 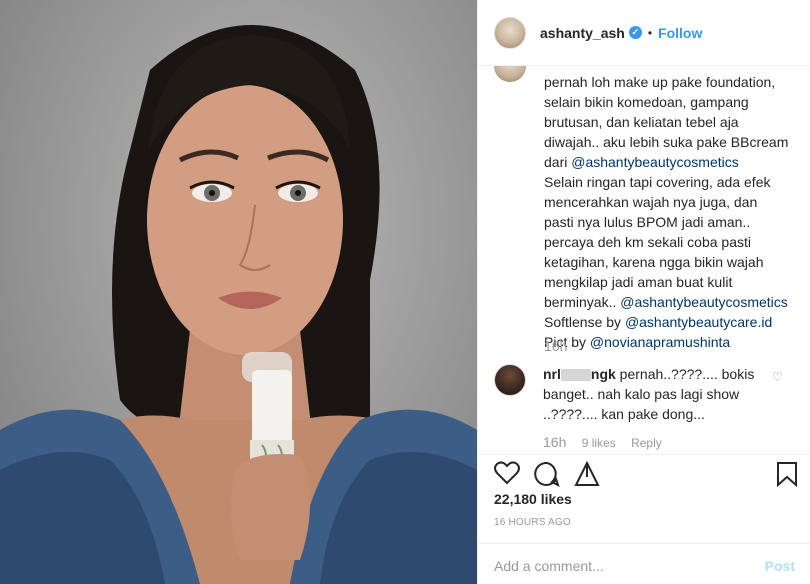 What do you see at coordinates (646, 443) in the screenshot?
I see `reply-button: Reply` at bounding box center [646, 443].